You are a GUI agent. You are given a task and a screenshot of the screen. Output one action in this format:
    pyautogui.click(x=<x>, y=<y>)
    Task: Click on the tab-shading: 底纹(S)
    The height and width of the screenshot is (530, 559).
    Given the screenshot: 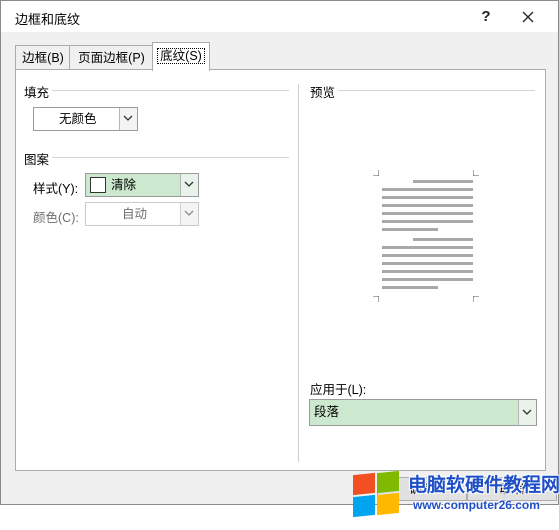 What is the action you would take?
    pyautogui.click(x=181, y=56)
    